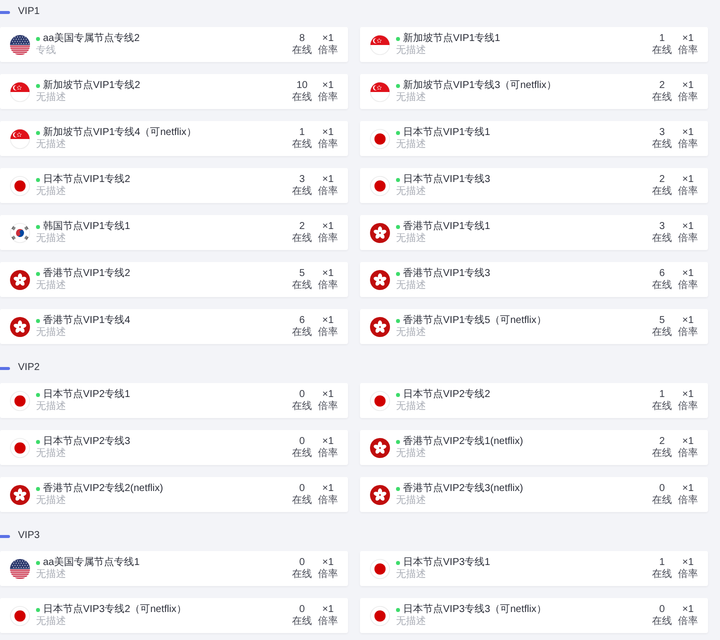 Image resolution: width=720 pixels, height=640 pixels. I want to click on node-card: 新加坡节点VIP1专线4（可netflix） 无描述 1 在线 ×1 倍率, so click(174, 138).